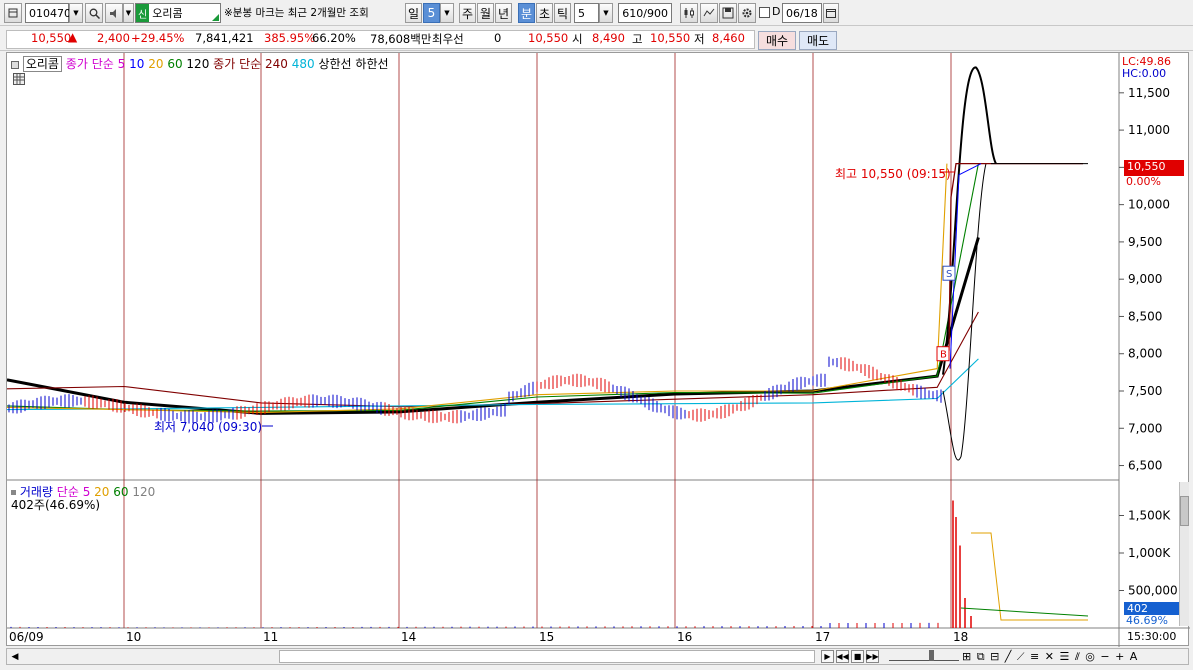 Image resolution: width=1193 pixels, height=670 pixels. What do you see at coordinates (290, 38) in the screenshot?
I see `volume-ratio: 385.95%` at bounding box center [290, 38].